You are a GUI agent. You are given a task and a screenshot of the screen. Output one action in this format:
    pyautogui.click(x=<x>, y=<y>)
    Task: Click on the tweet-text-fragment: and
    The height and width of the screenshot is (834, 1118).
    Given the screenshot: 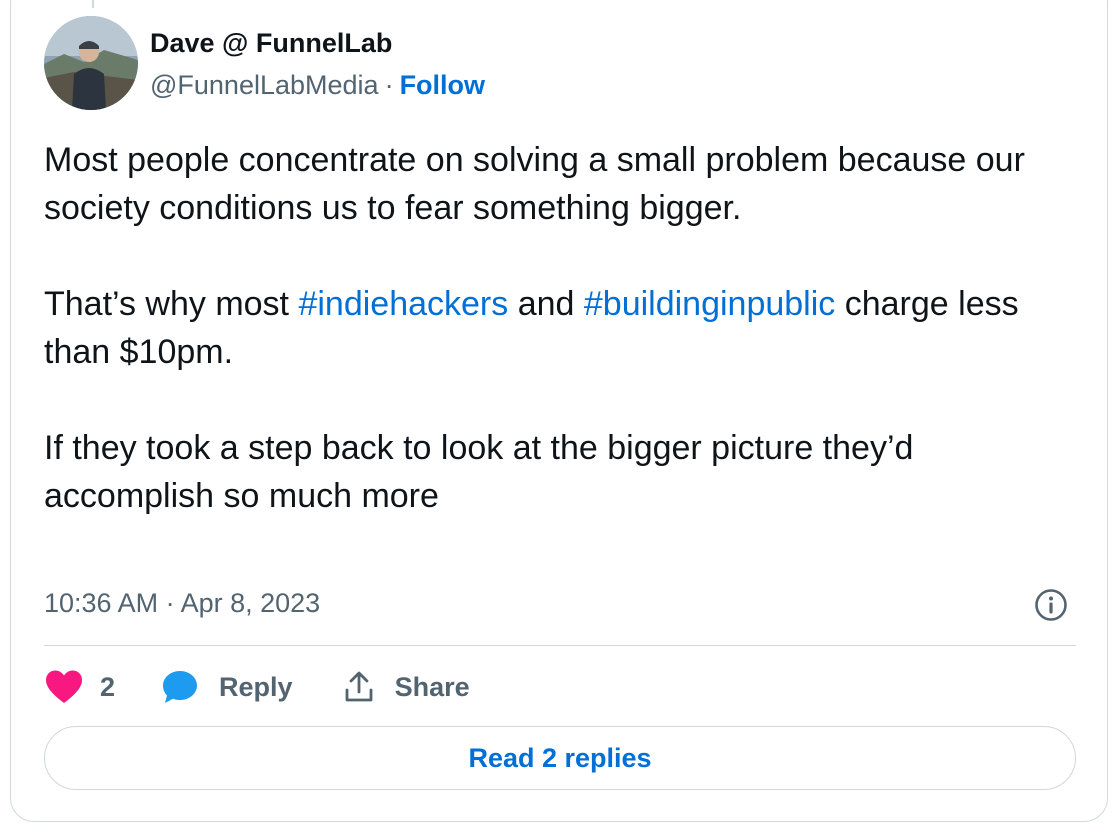 What is the action you would take?
    pyautogui.click(x=546, y=304)
    